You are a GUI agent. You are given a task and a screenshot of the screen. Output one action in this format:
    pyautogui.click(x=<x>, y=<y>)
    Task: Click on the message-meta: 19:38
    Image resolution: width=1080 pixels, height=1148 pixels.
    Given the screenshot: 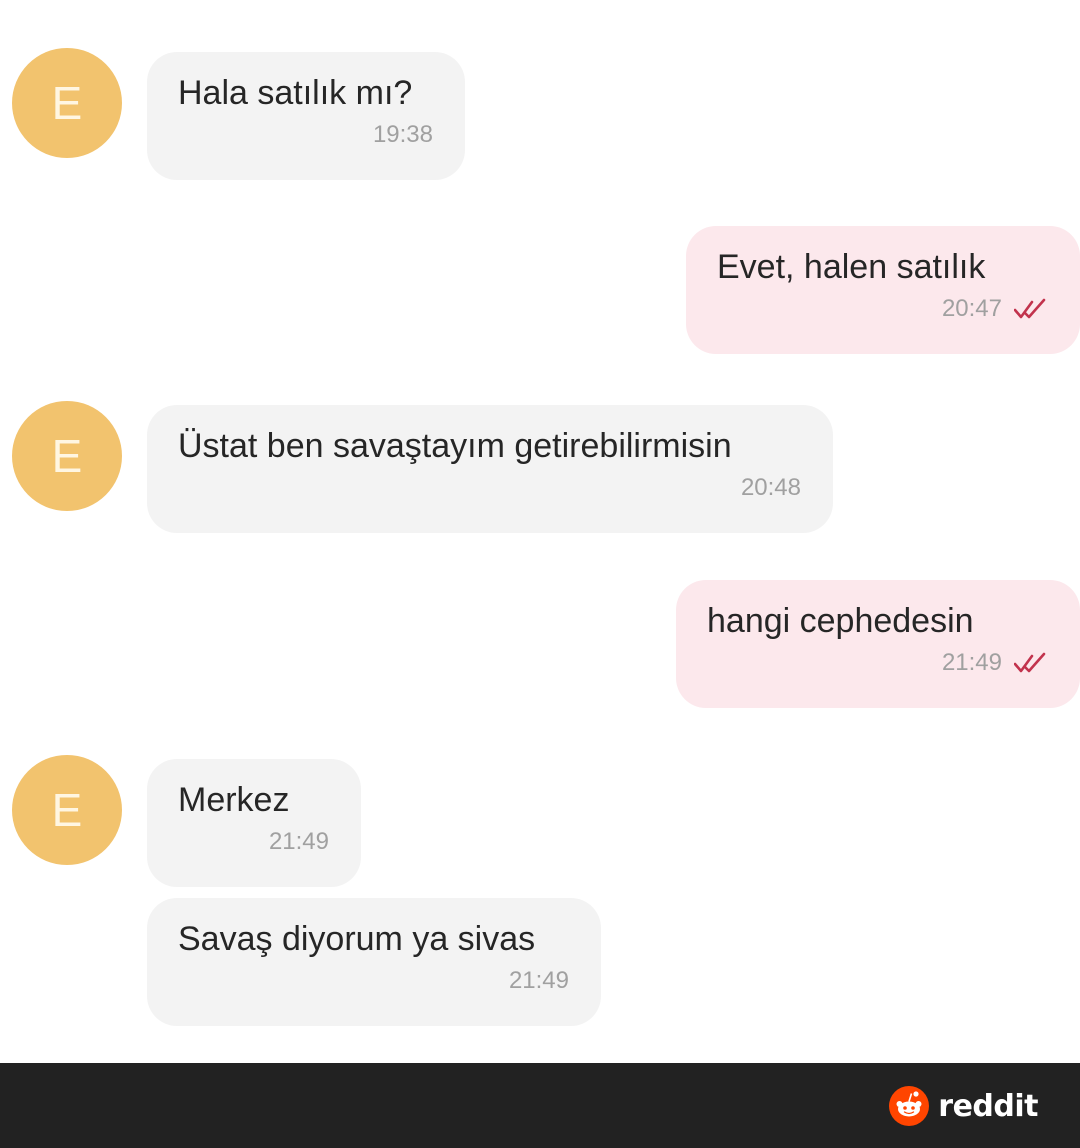 What is the action you would take?
    pyautogui.click(x=305, y=135)
    